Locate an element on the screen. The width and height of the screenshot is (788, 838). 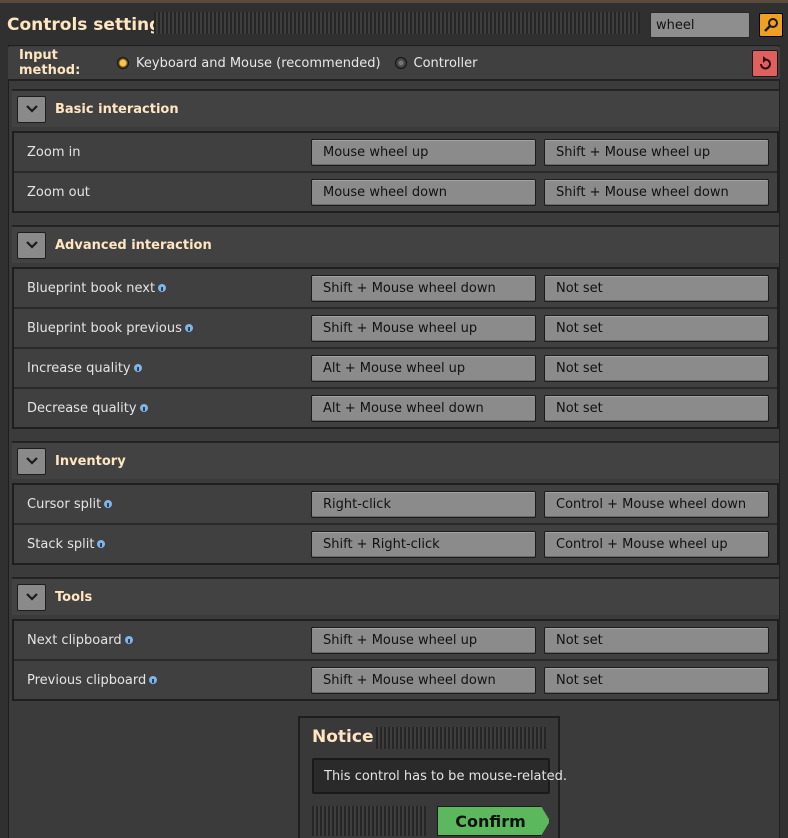
magnifier-icon is located at coordinates (771, 25).